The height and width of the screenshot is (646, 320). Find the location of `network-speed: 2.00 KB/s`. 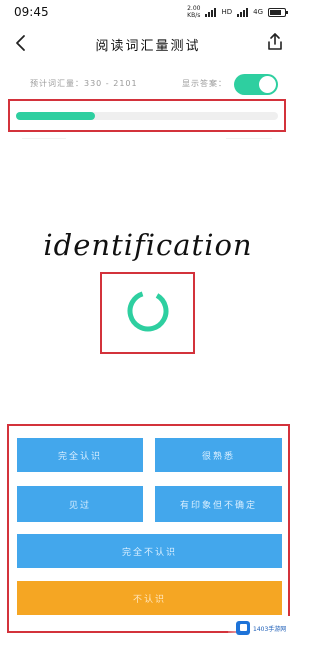

network-speed: 2.00 KB/s is located at coordinates (193, 12).